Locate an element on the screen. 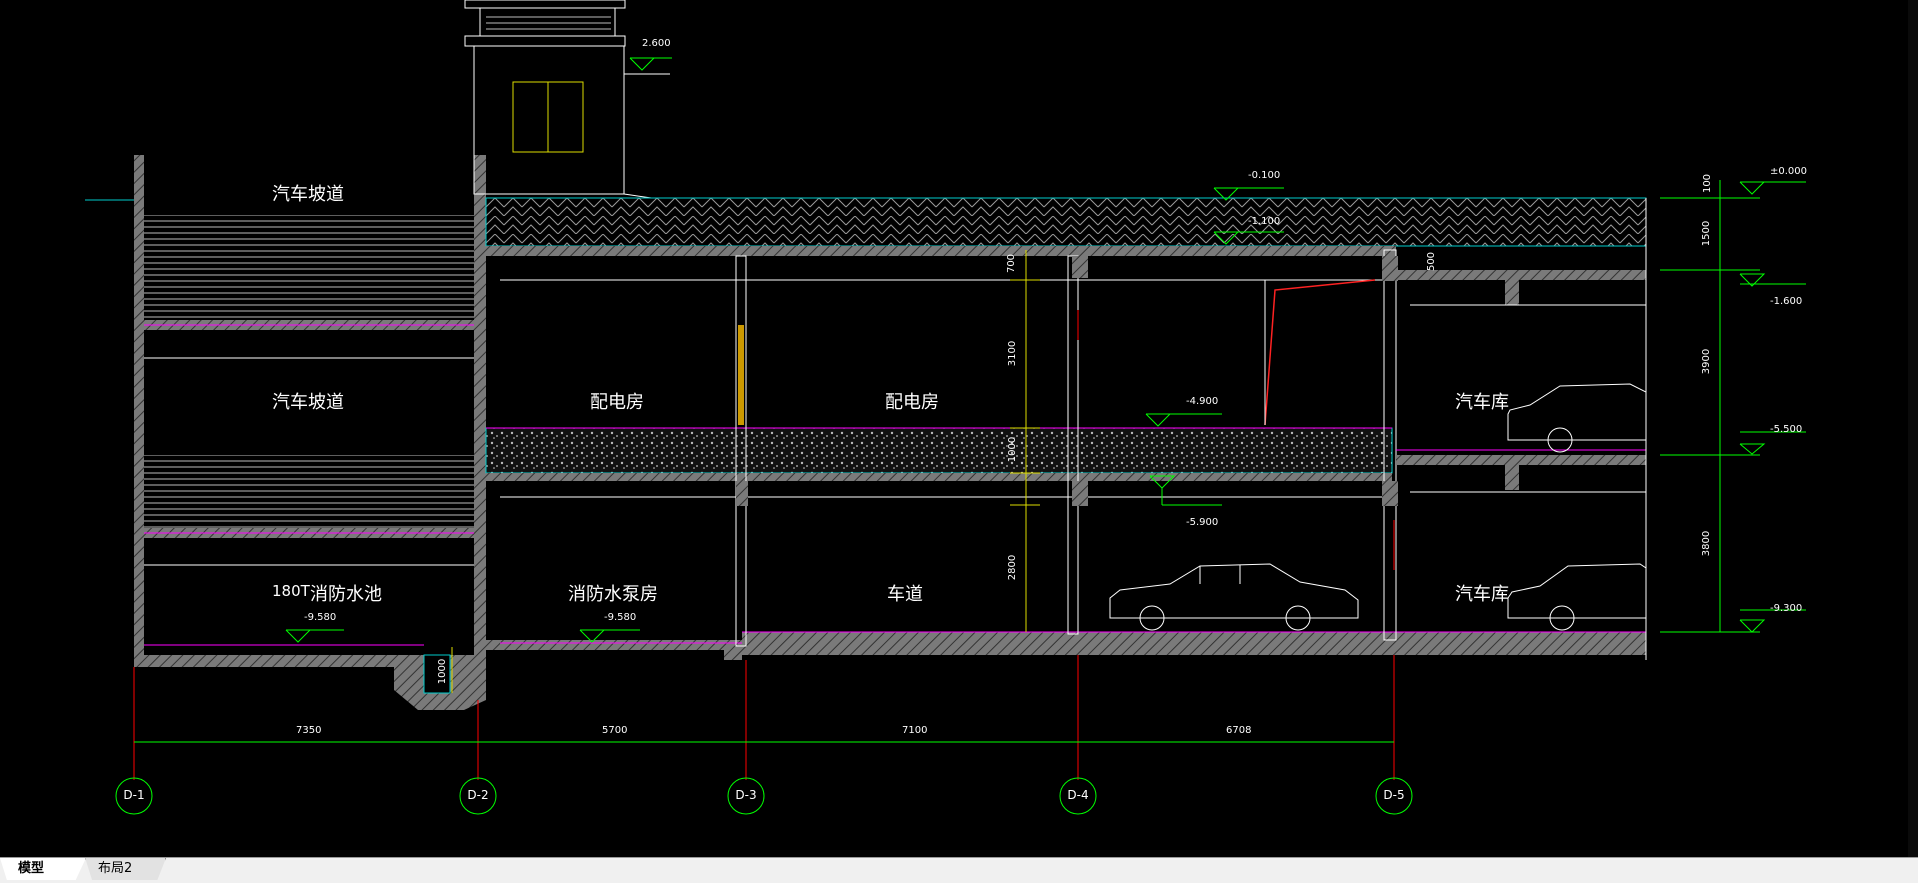  layout-tab-bar: 模型 布局2 is located at coordinates (959, 870).